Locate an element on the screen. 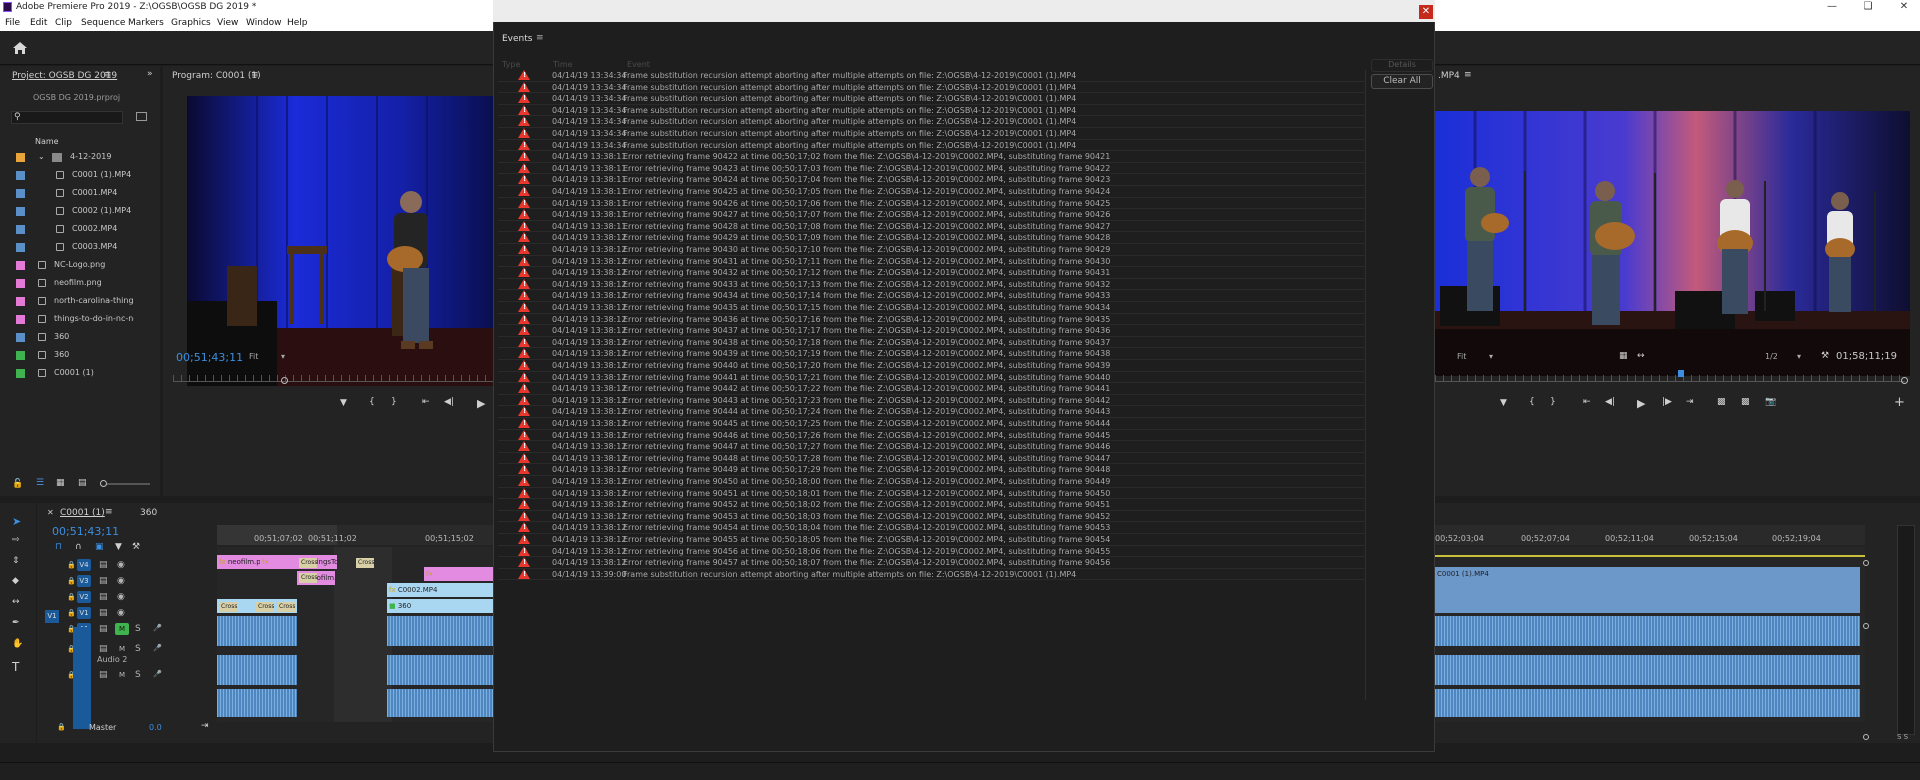 Image resolution: width=1920 pixels, height=780 pixels. chevron-down-icon: ⌄ is located at coordinates (41, 156).